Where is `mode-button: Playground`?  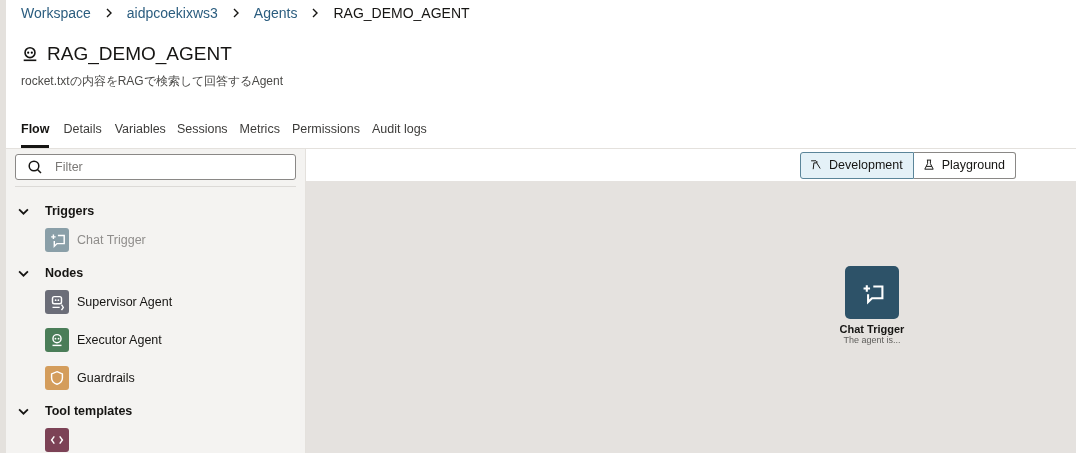 mode-button: Playground is located at coordinates (964, 165).